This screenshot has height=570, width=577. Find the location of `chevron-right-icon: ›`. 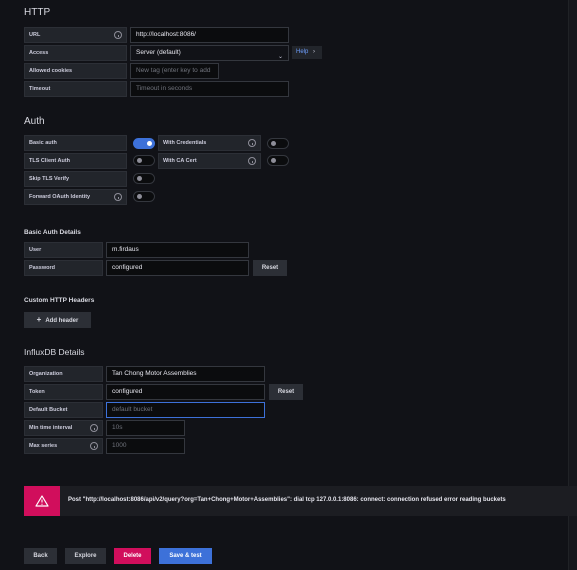

chevron-right-icon: › is located at coordinates (314, 52).